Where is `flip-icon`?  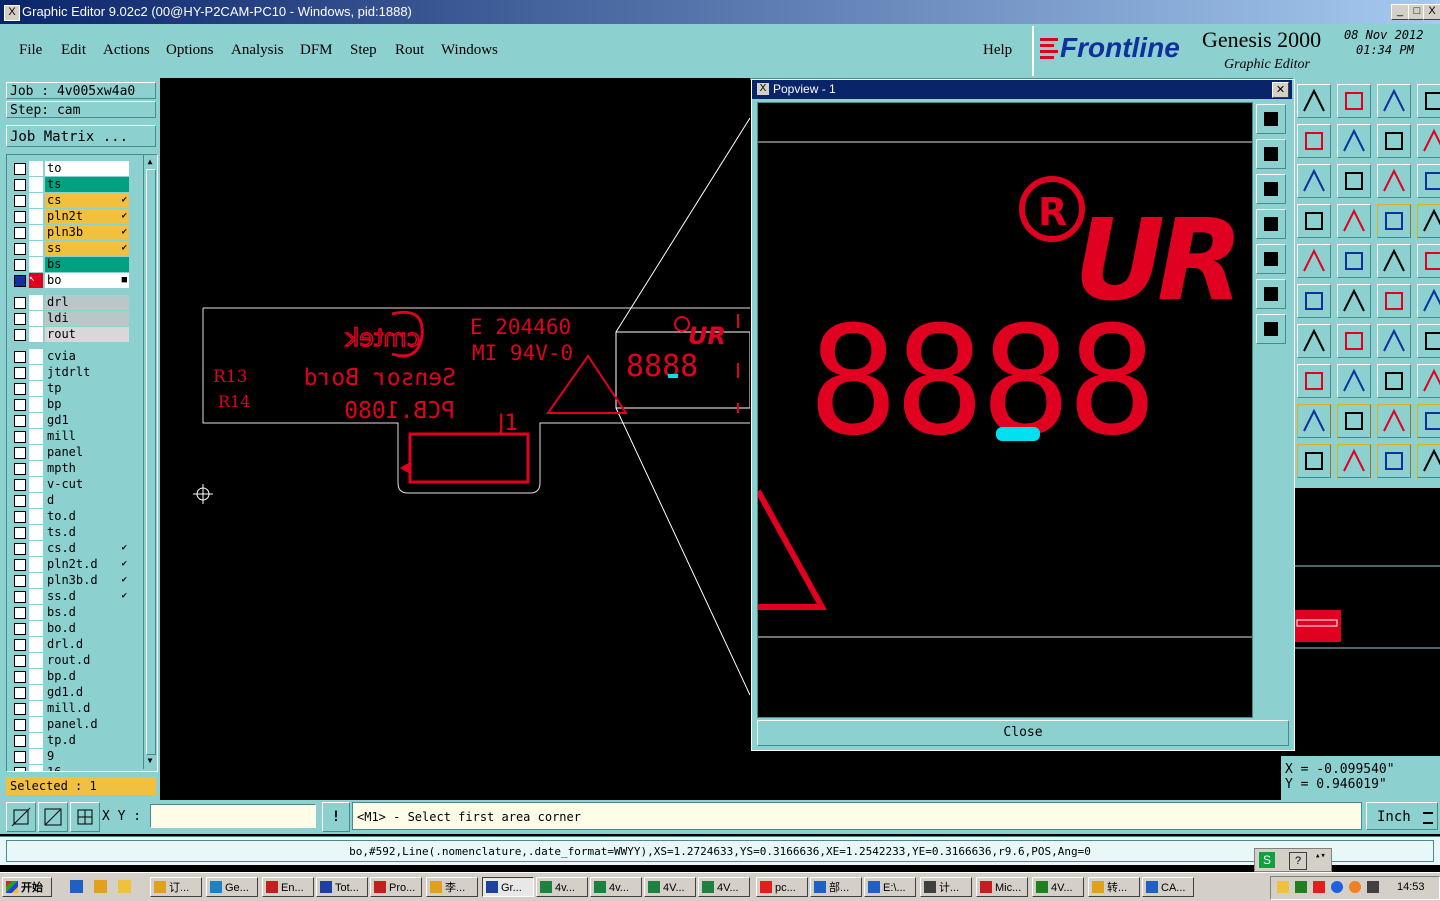 flip-icon is located at coordinates (1428, 341).